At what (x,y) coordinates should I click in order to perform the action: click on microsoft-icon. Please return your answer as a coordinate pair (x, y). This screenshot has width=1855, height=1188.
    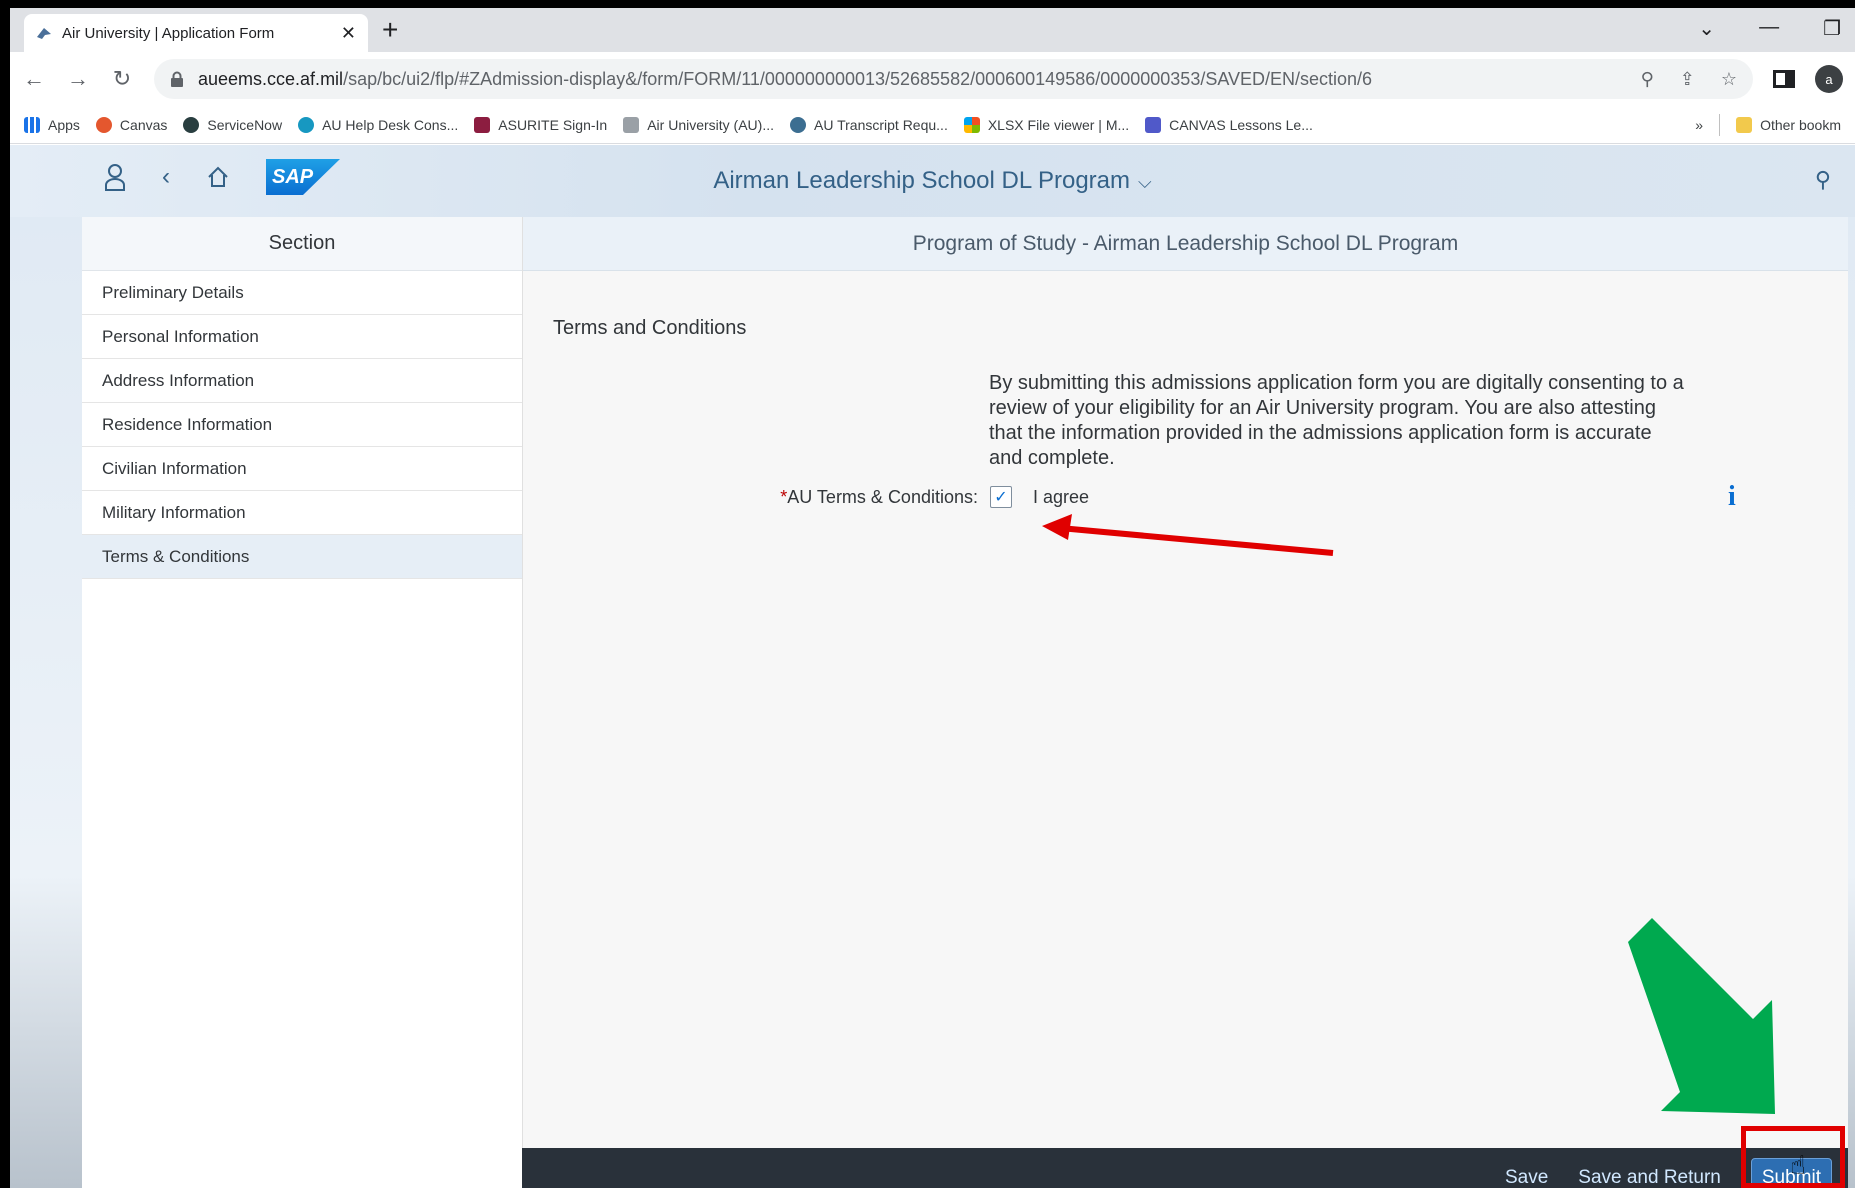
    Looking at the image, I should click on (971, 124).